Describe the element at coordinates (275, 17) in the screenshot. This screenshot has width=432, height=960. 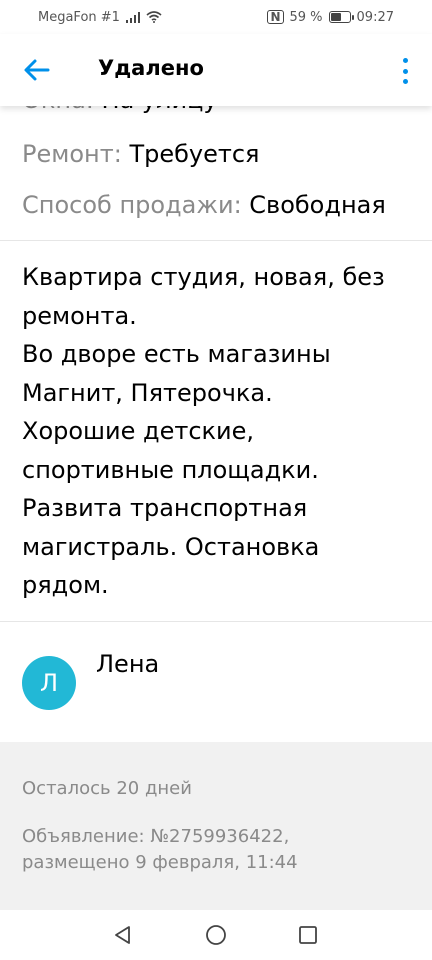
I see `nfc-icon: N` at that location.